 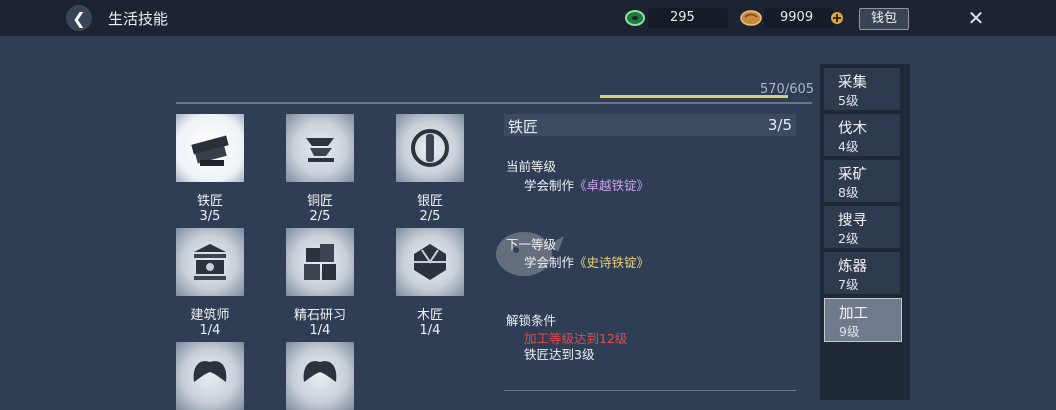 I want to click on close-button: ✕, so click(x=976, y=18).